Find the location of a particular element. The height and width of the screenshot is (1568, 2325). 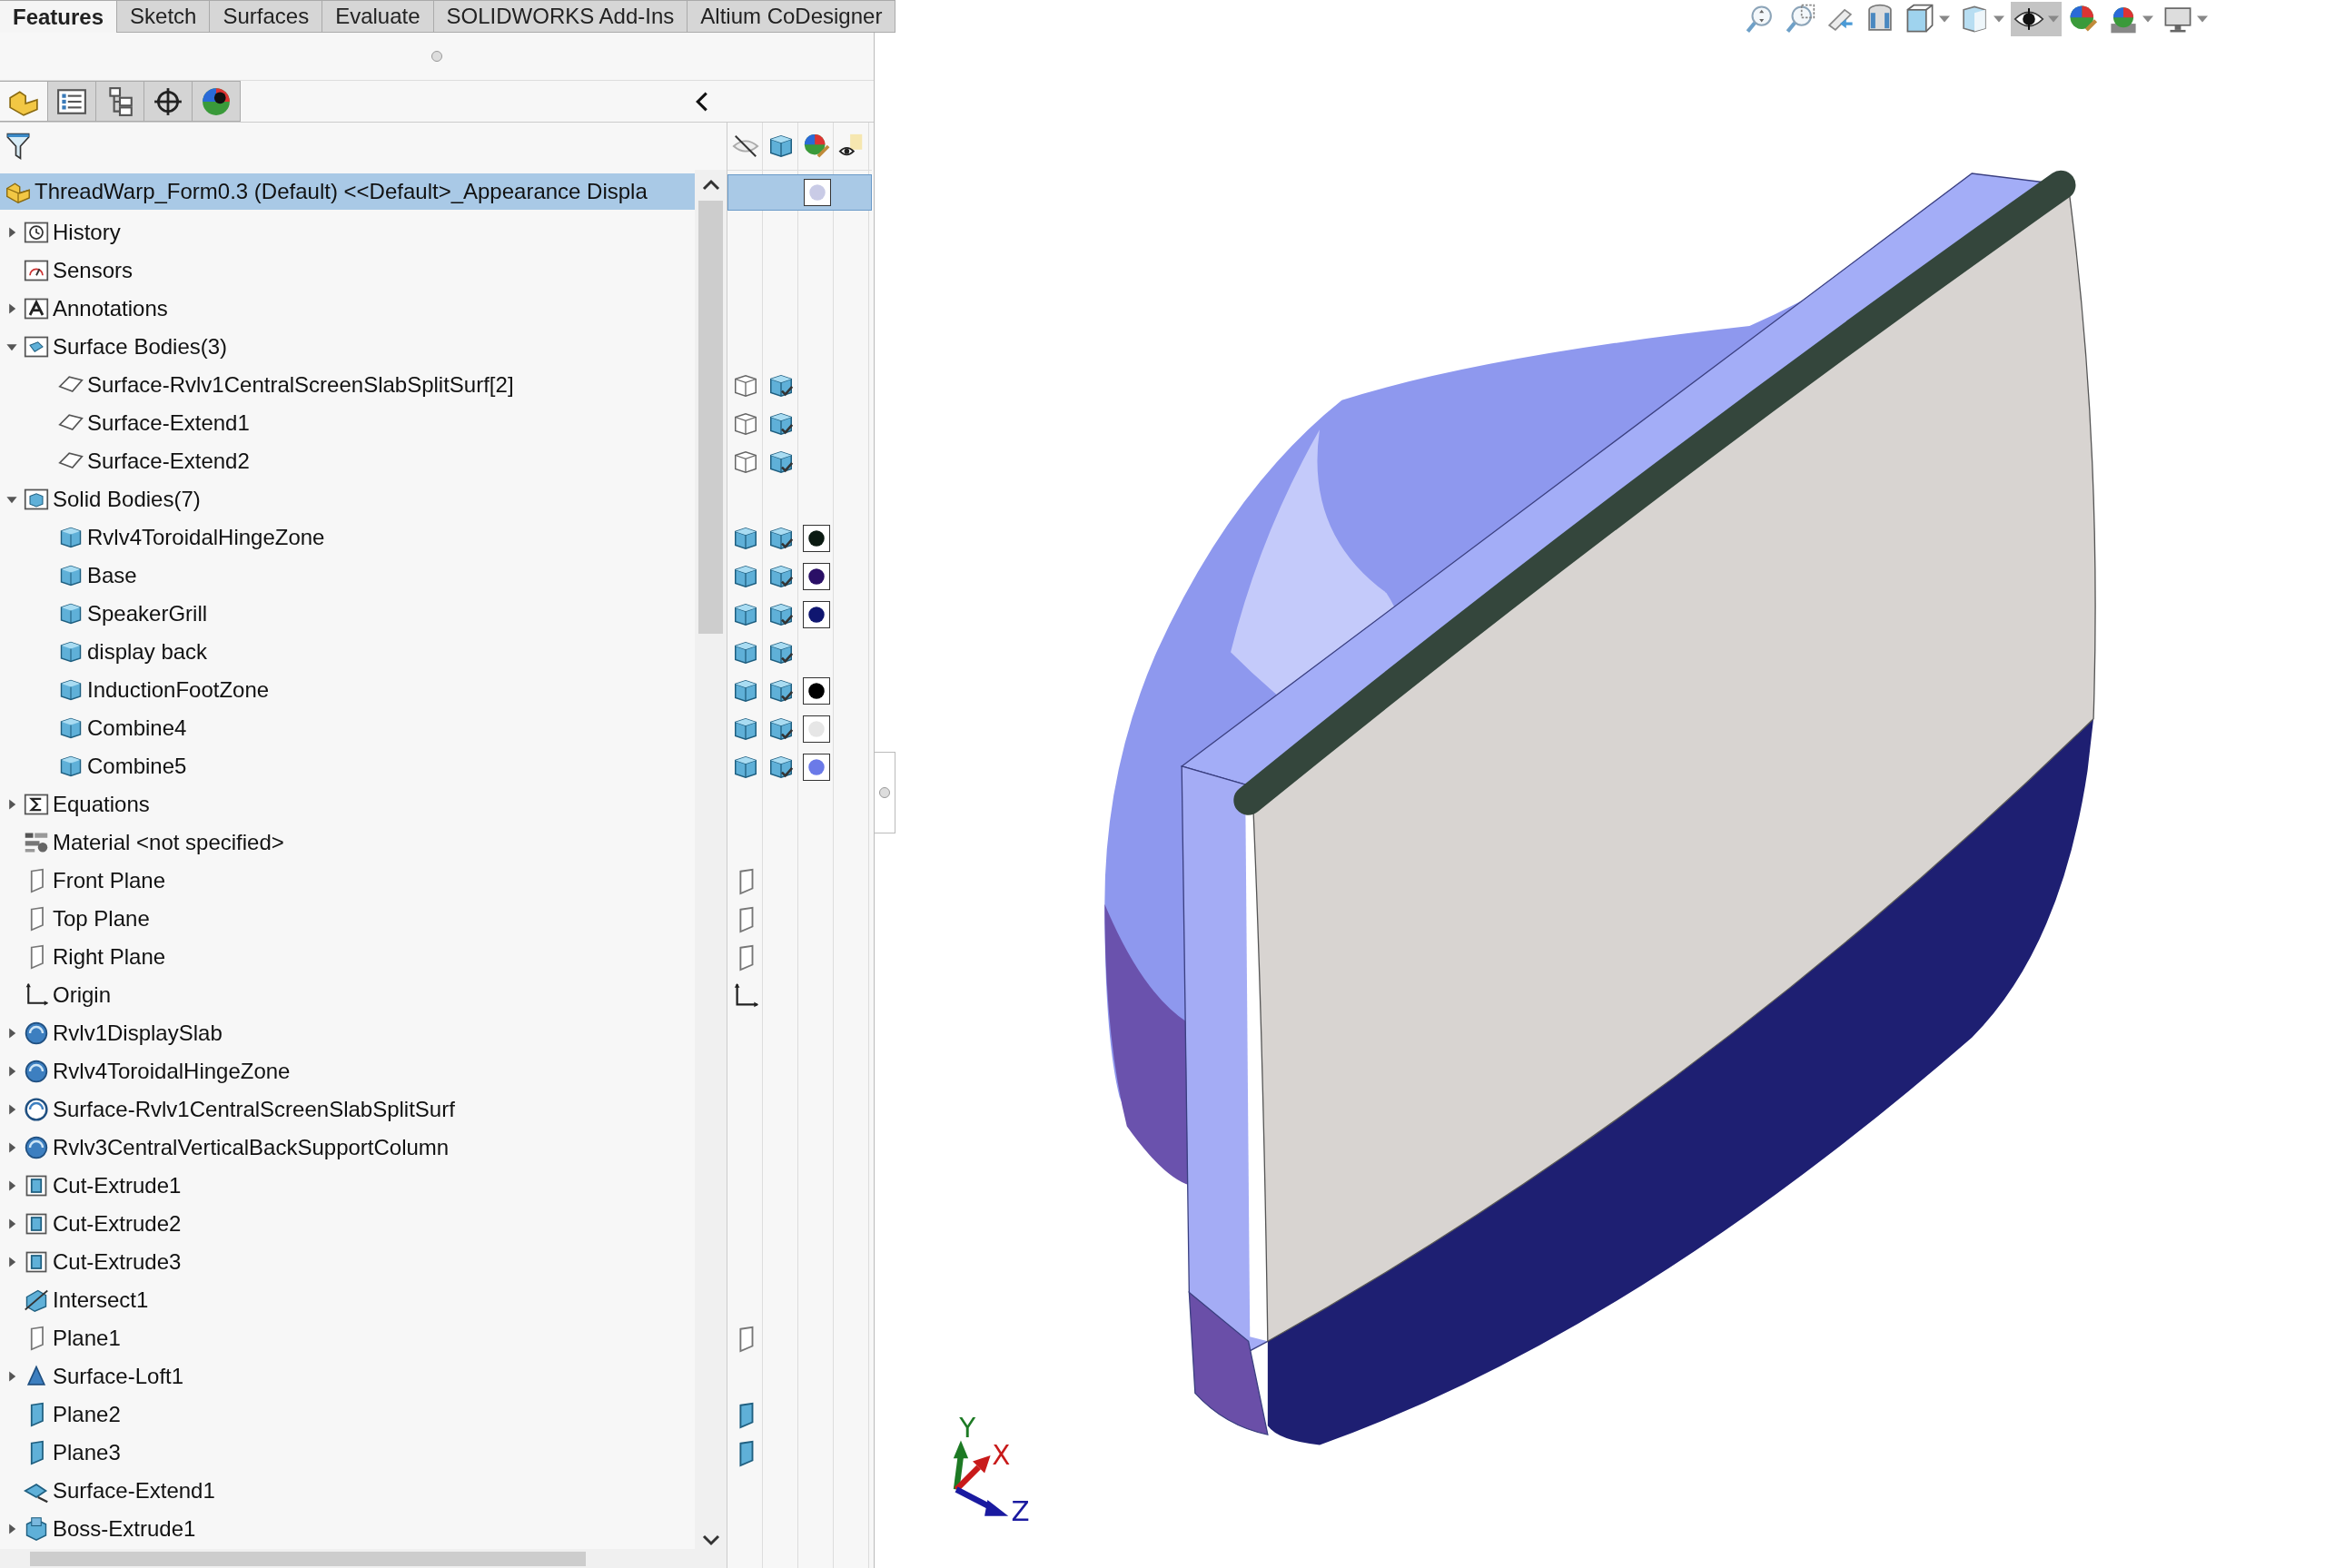

panel-handle is located at coordinates (885, 792).